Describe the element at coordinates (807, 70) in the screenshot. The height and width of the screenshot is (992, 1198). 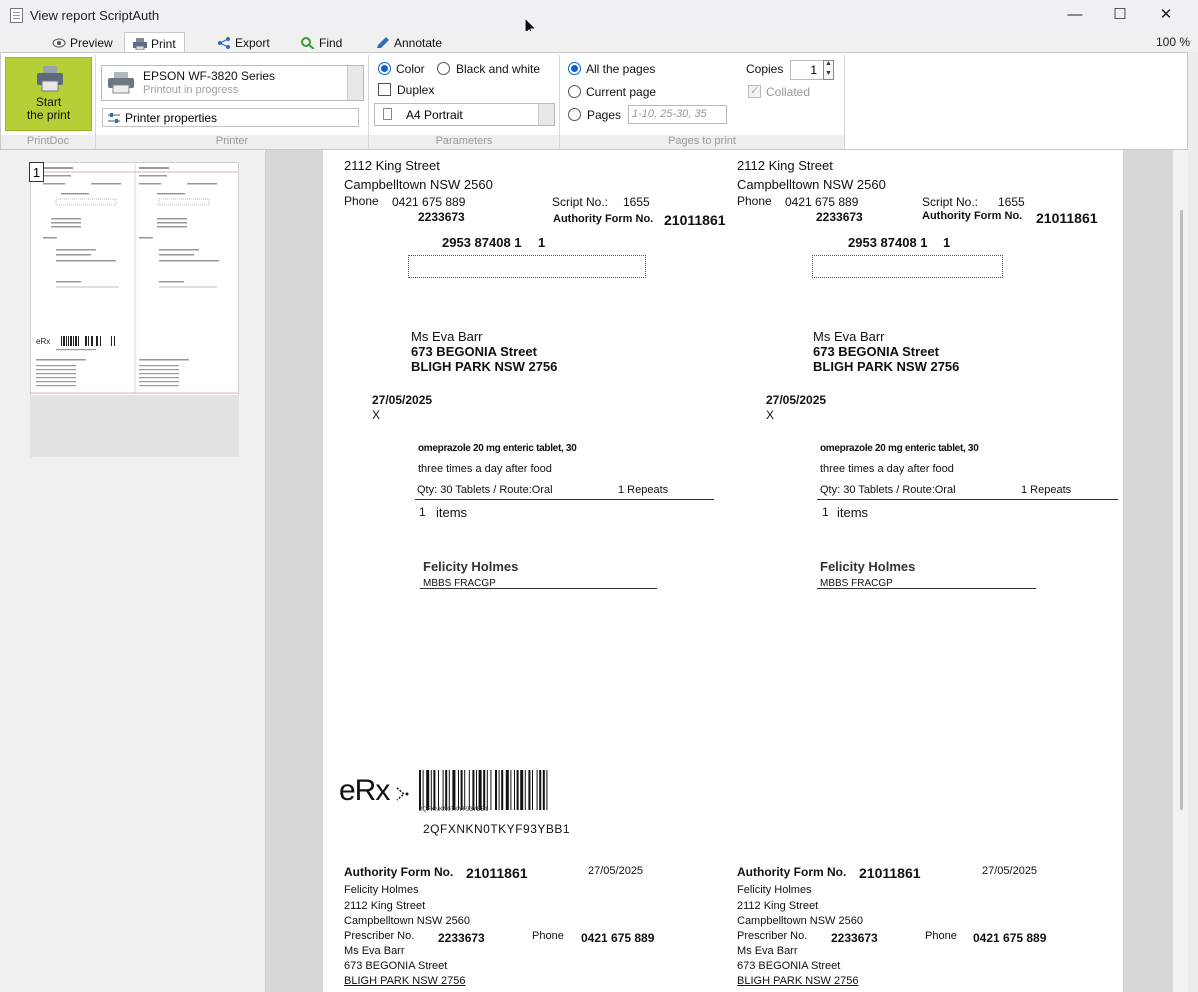
I see `copies-input: 1` at that location.